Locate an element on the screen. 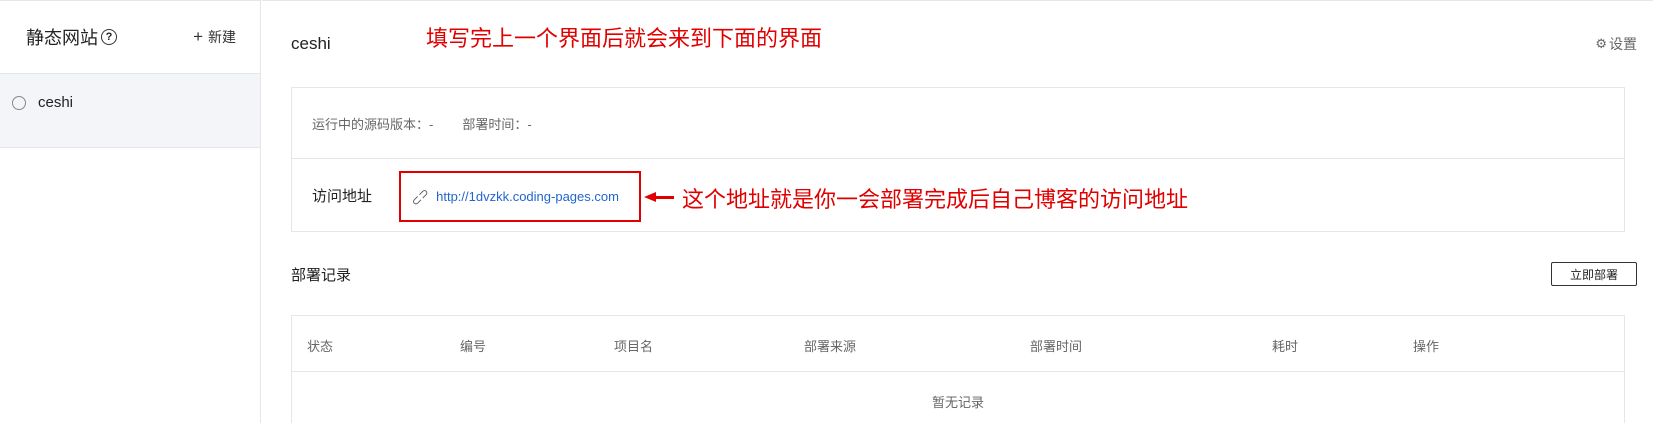 The height and width of the screenshot is (423, 1653). column-header-status: 状态 is located at coordinates (320, 346).